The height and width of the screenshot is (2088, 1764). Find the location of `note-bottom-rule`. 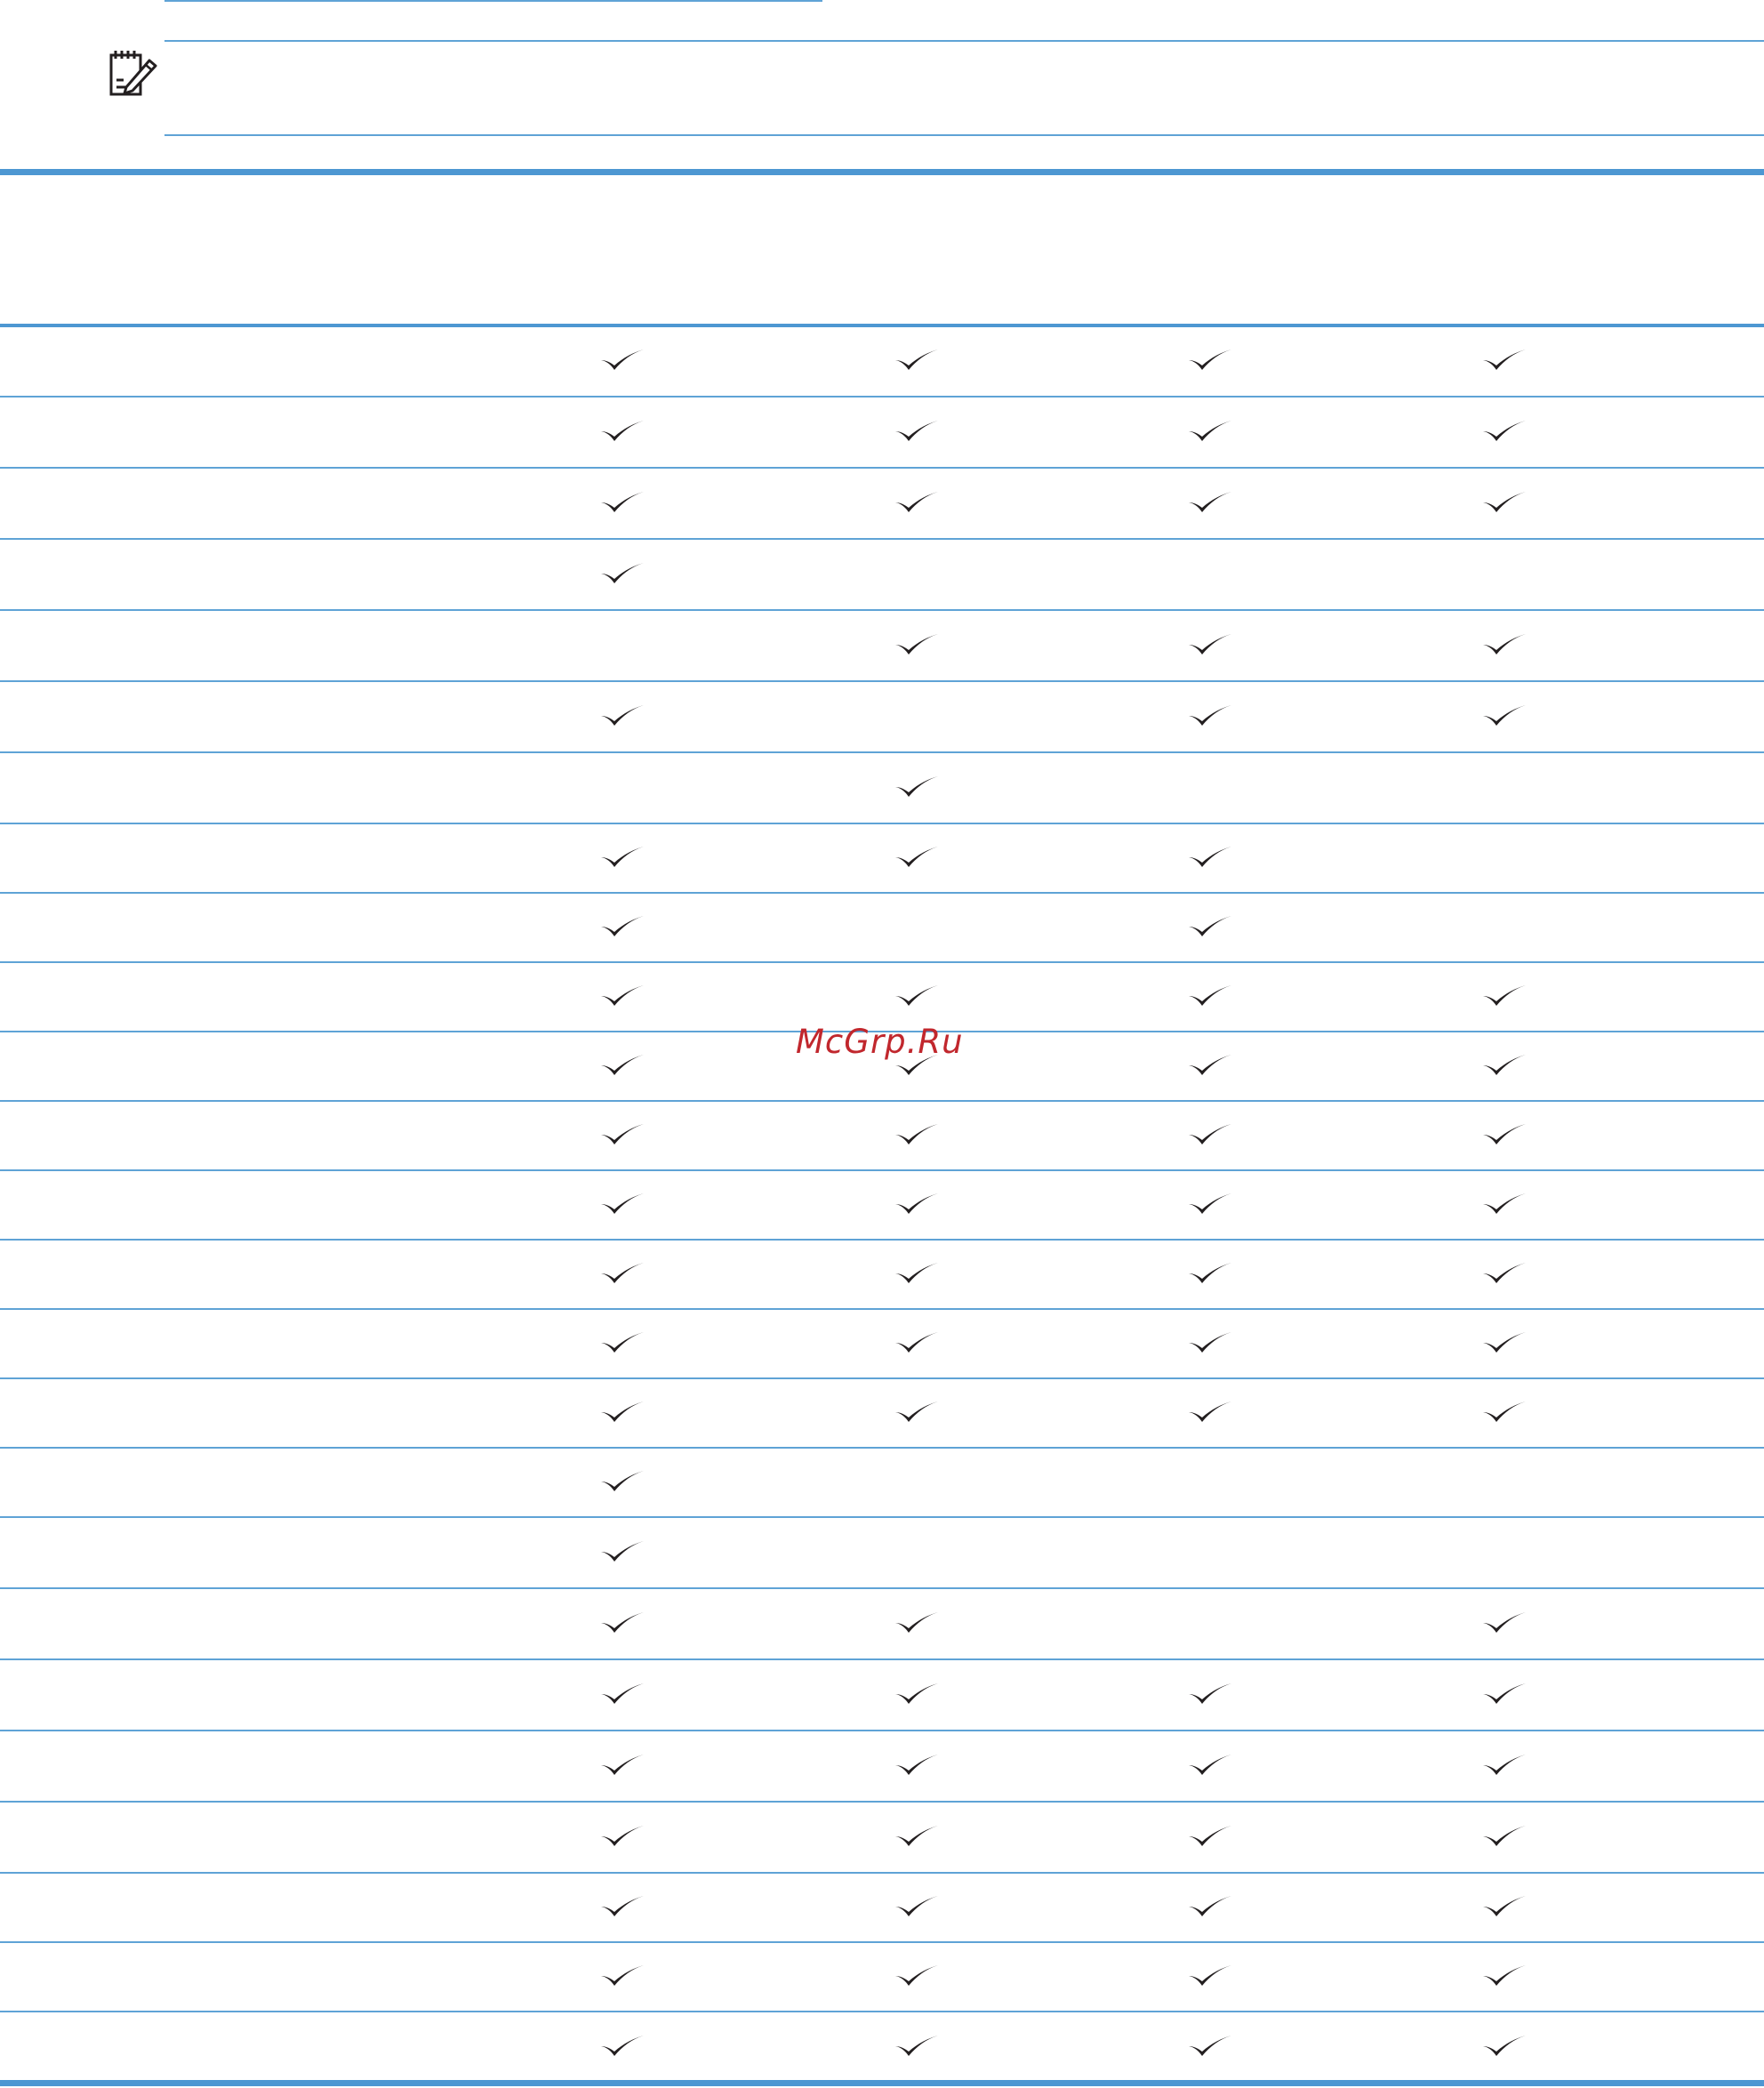

note-bottom-rule is located at coordinates (964, 135).